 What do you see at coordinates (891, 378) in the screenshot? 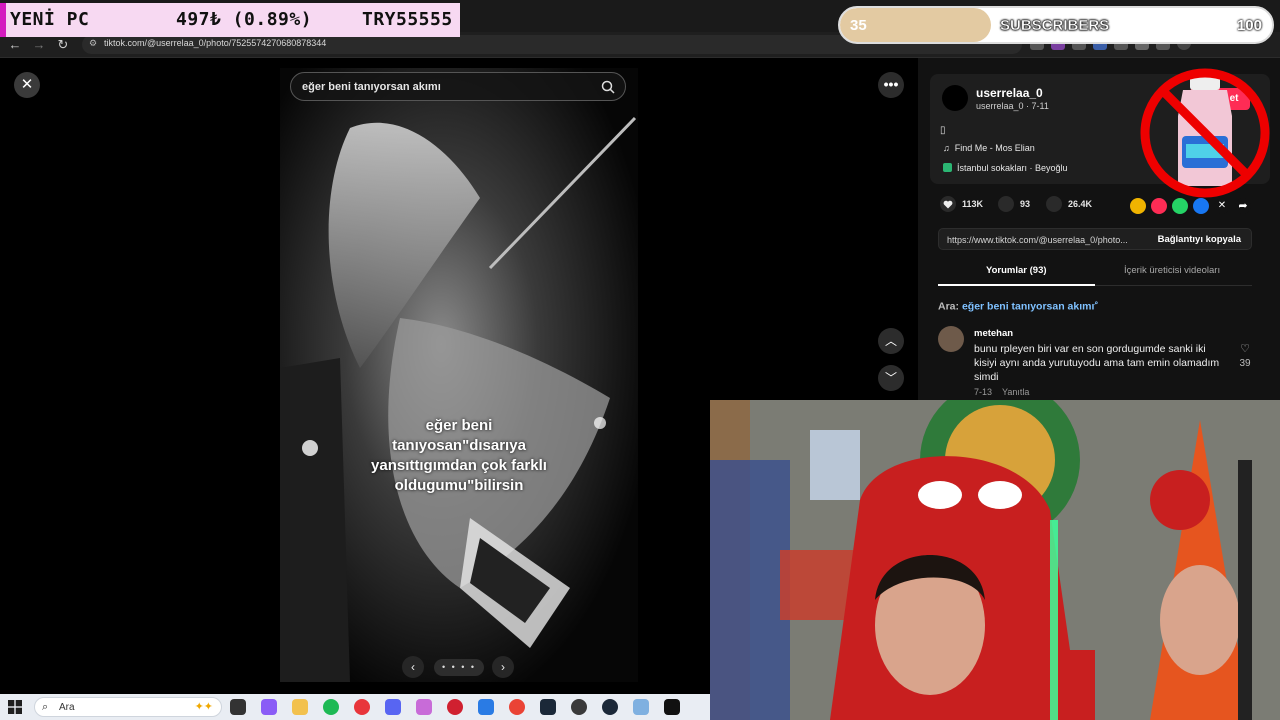
I see `next-post-icon: ﹀` at bounding box center [891, 378].